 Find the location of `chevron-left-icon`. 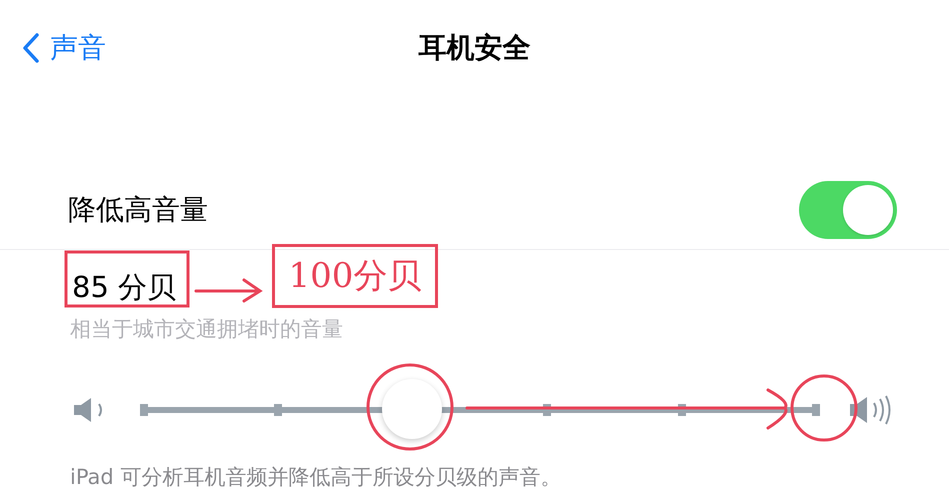

chevron-left-icon is located at coordinates (31, 48).